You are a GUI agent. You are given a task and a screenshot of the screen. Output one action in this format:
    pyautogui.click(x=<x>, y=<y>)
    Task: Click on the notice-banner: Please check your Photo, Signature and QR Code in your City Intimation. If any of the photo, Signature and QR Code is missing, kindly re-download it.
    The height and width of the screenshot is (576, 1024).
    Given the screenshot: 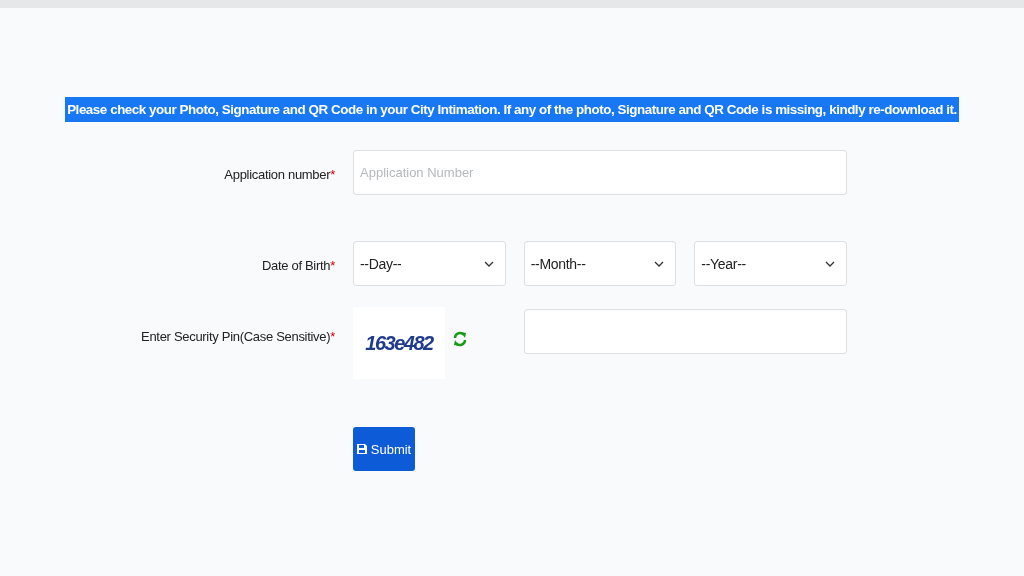 What is the action you would take?
    pyautogui.click(x=512, y=109)
    